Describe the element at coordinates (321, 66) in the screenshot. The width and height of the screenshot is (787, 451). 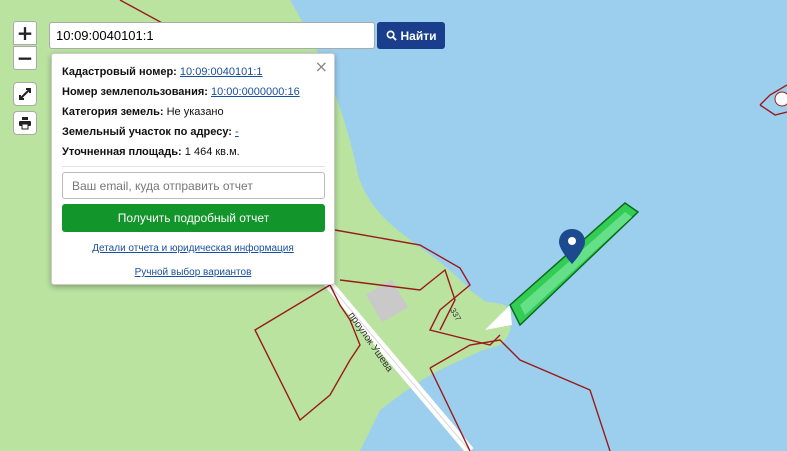
I see `close-icon: ×` at that location.